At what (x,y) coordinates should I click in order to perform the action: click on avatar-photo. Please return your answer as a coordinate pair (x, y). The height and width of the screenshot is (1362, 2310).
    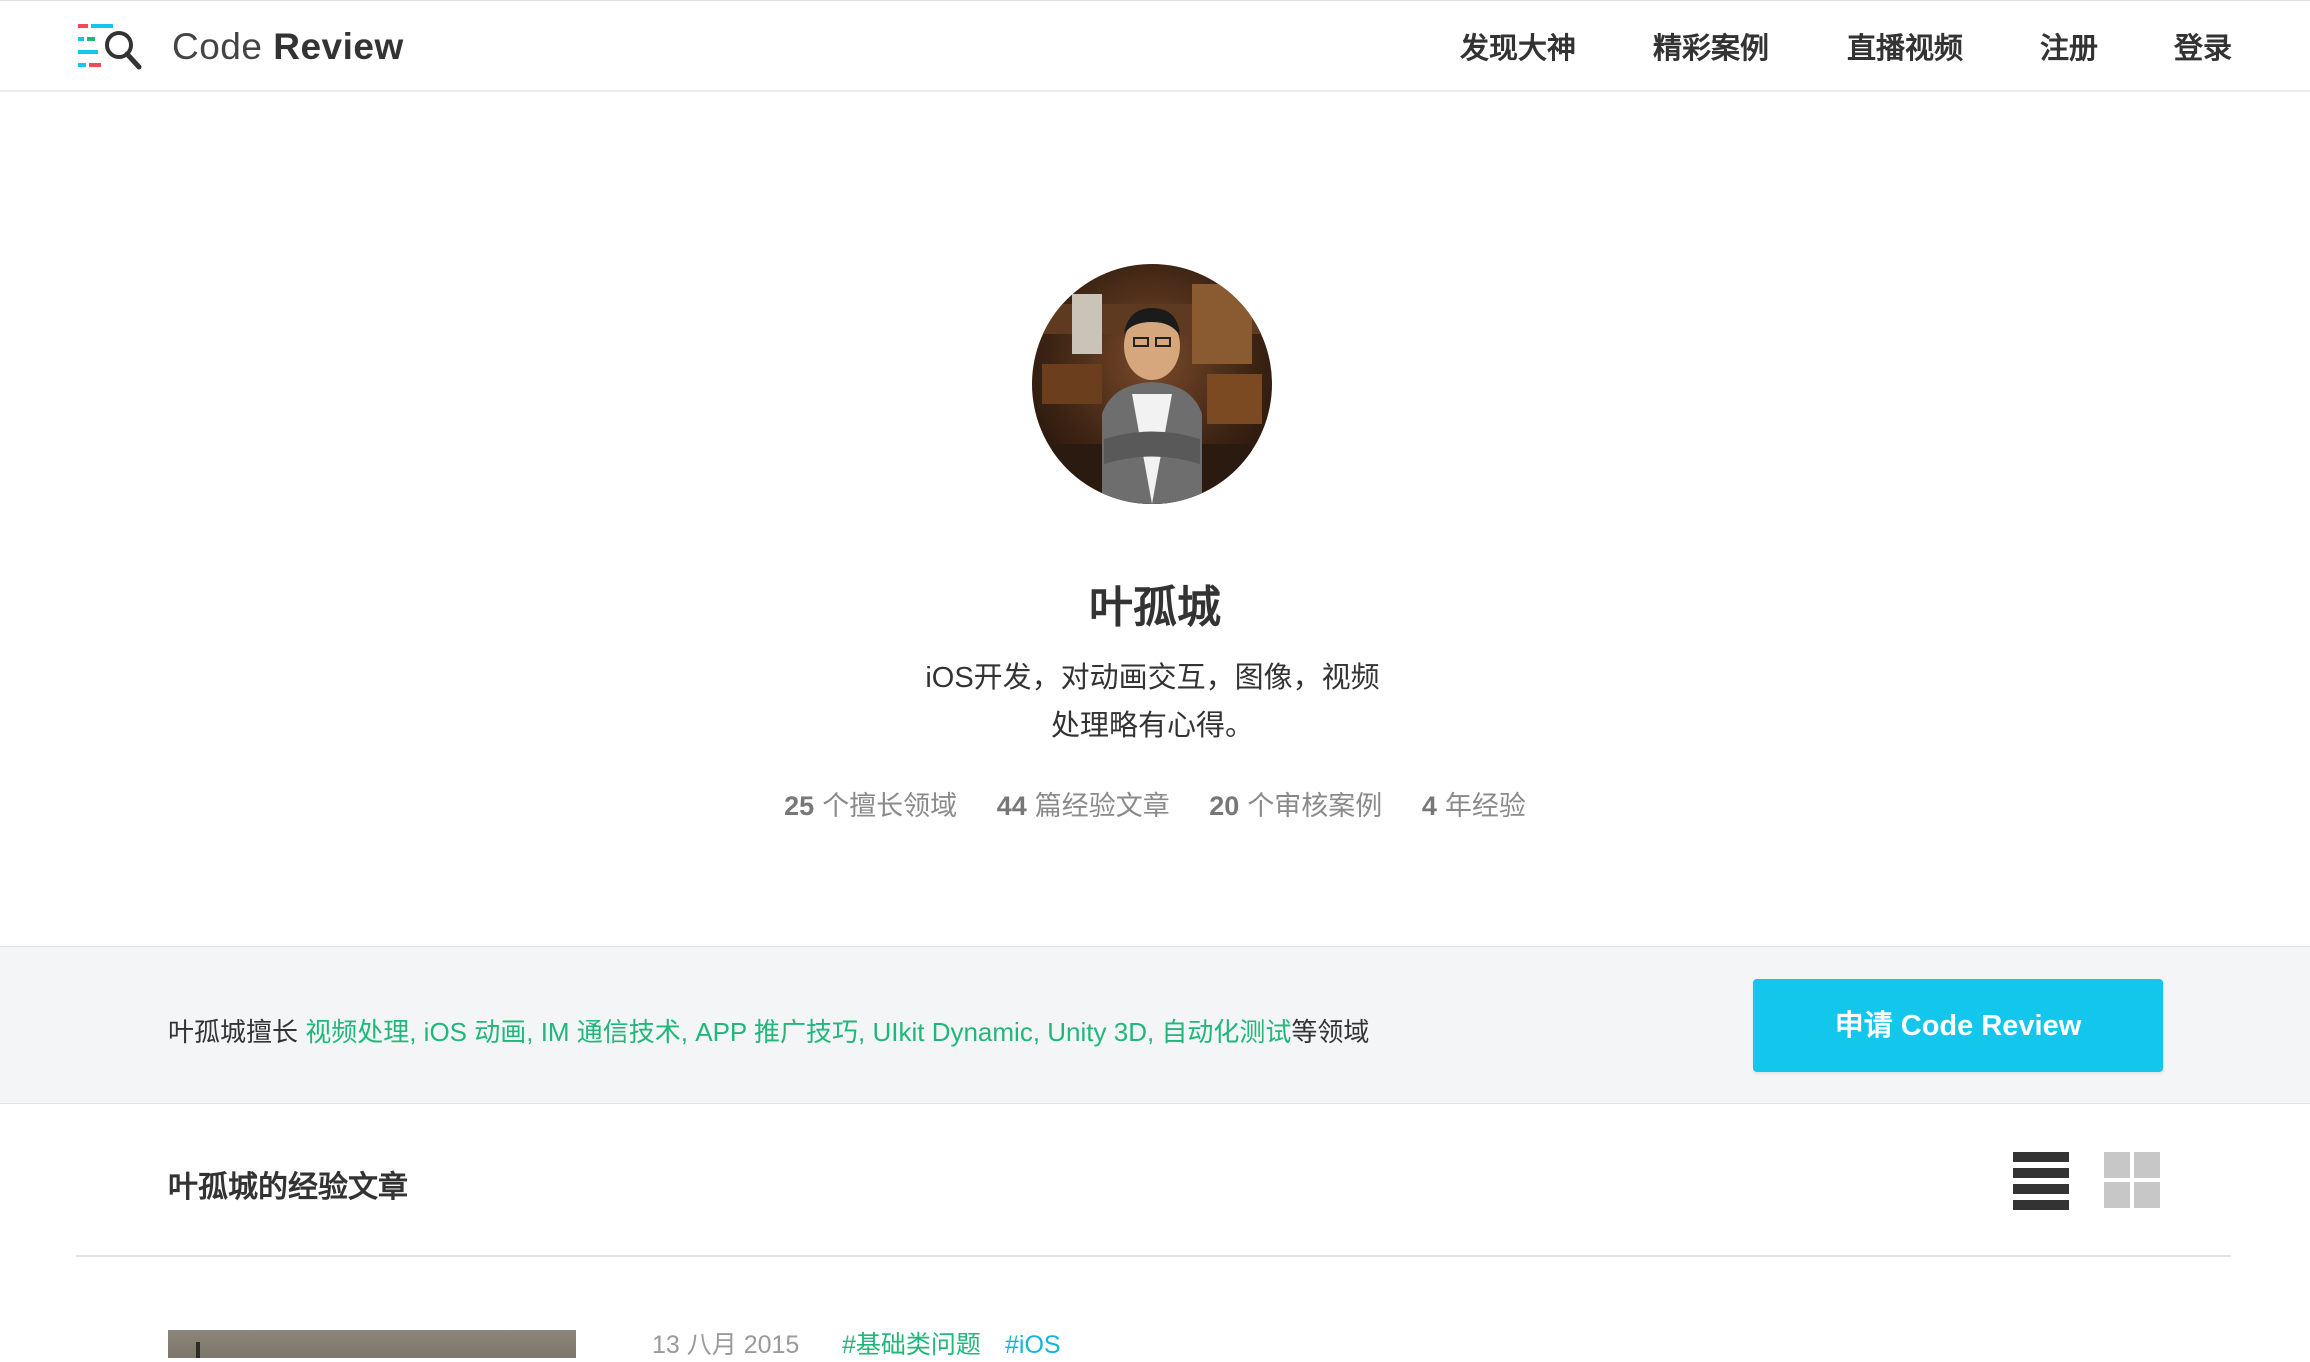
    Looking at the image, I should click on (1152, 384).